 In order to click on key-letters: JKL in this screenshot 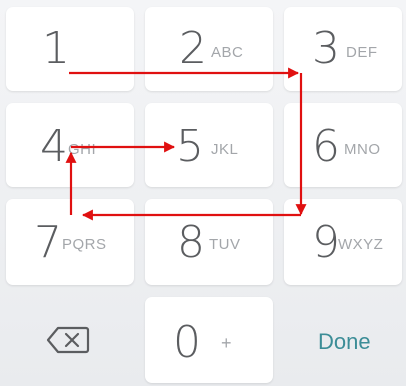, I will do `click(225, 149)`.